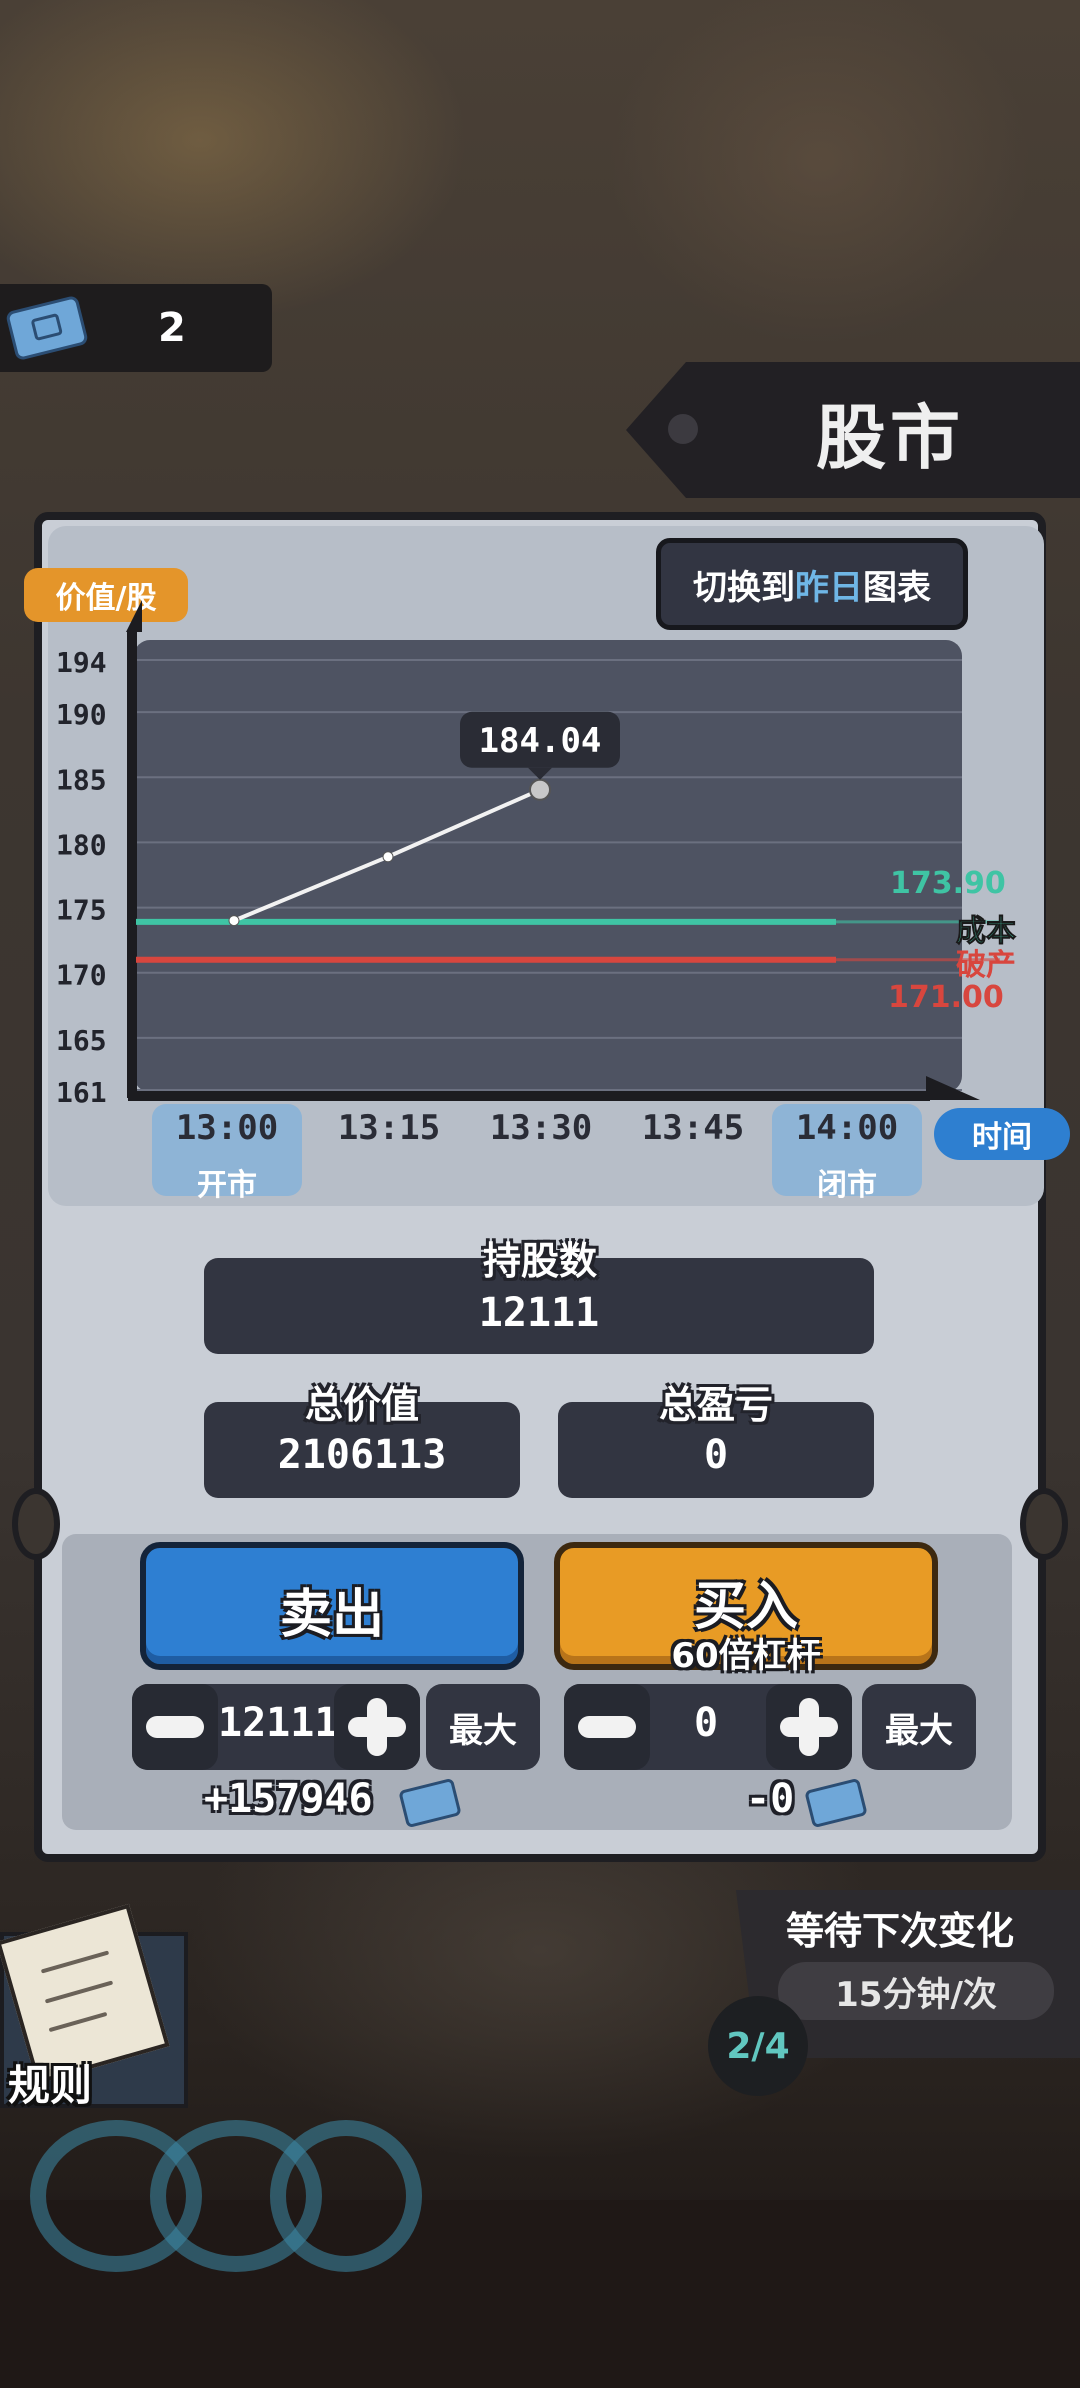 The width and height of the screenshot is (1080, 2388). I want to click on sell-quantity-value: 12111, so click(278, 1723).